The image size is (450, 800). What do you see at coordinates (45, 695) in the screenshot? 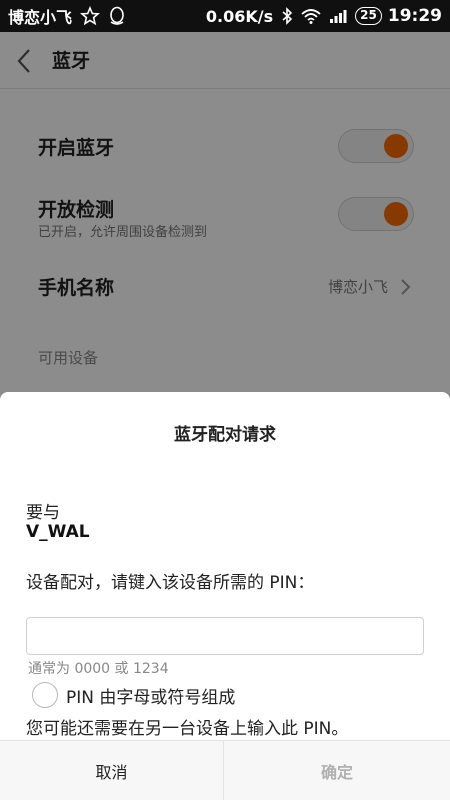
I see `alphanumeric-pin-checkbox` at bounding box center [45, 695].